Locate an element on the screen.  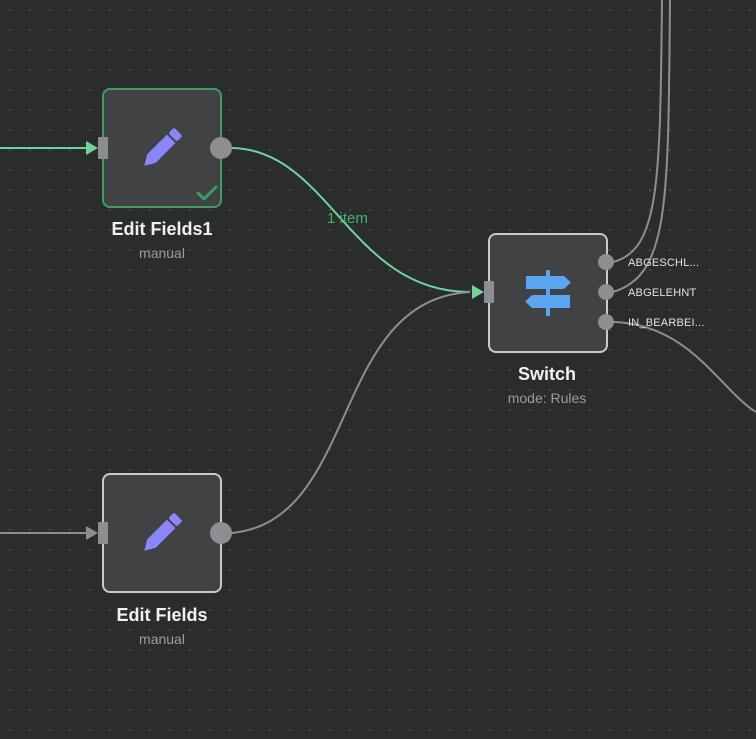
success-check-icon is located at coordinates (207, 193).